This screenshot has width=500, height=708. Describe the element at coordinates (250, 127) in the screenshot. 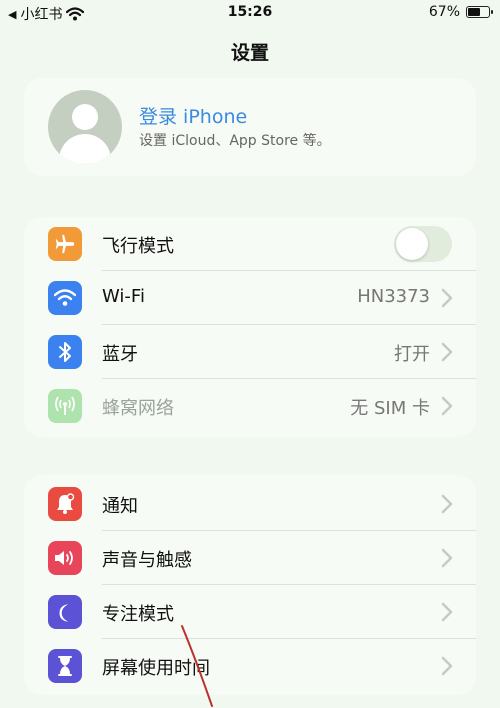

I see `apple-id-sign-in-card: 登录 iPhone 设置 iCloud、App Store 等。` at that location.